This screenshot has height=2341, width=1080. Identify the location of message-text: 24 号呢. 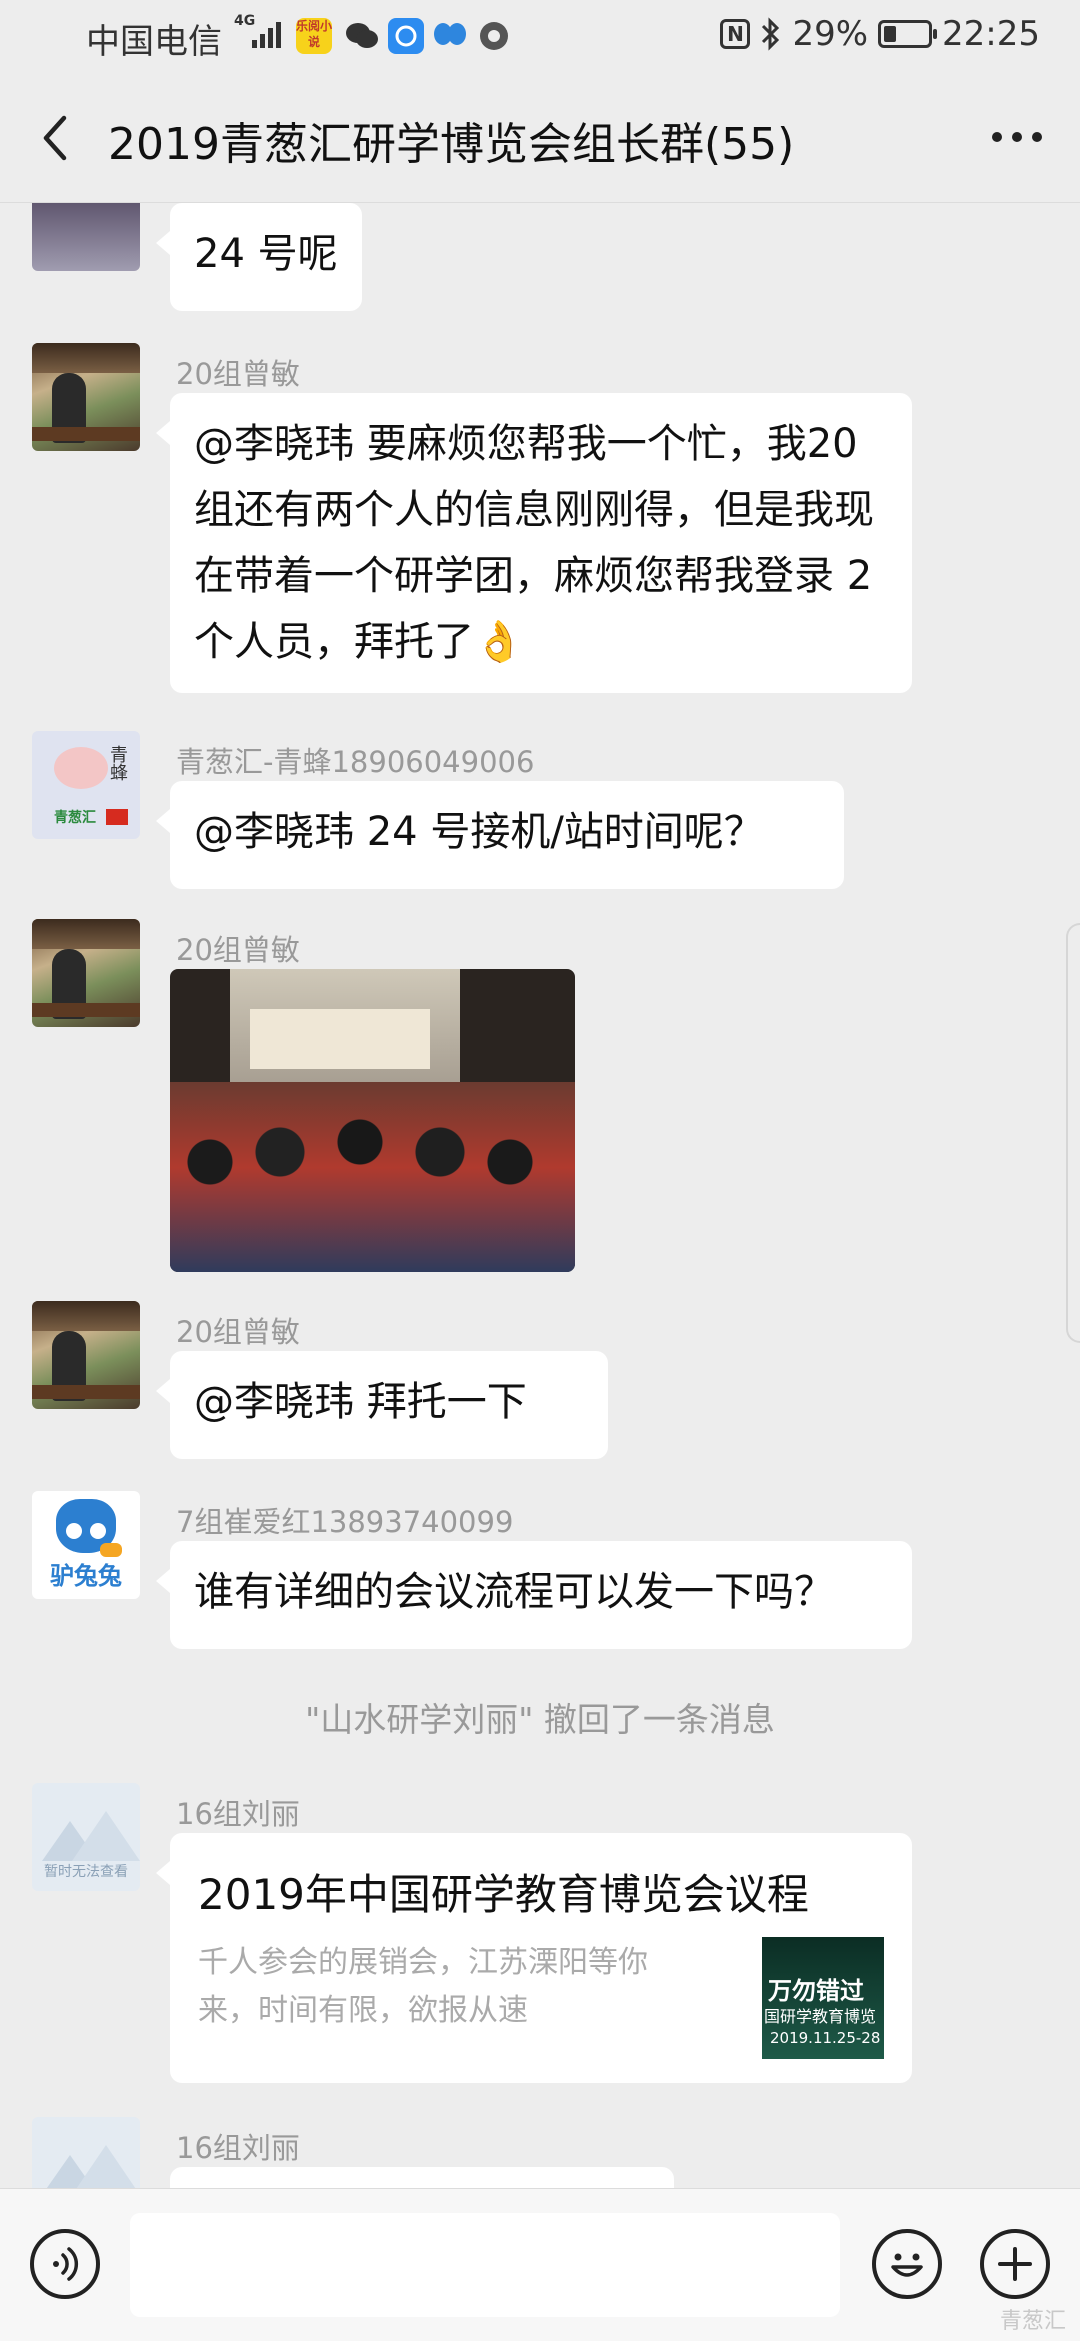
(266, 254).